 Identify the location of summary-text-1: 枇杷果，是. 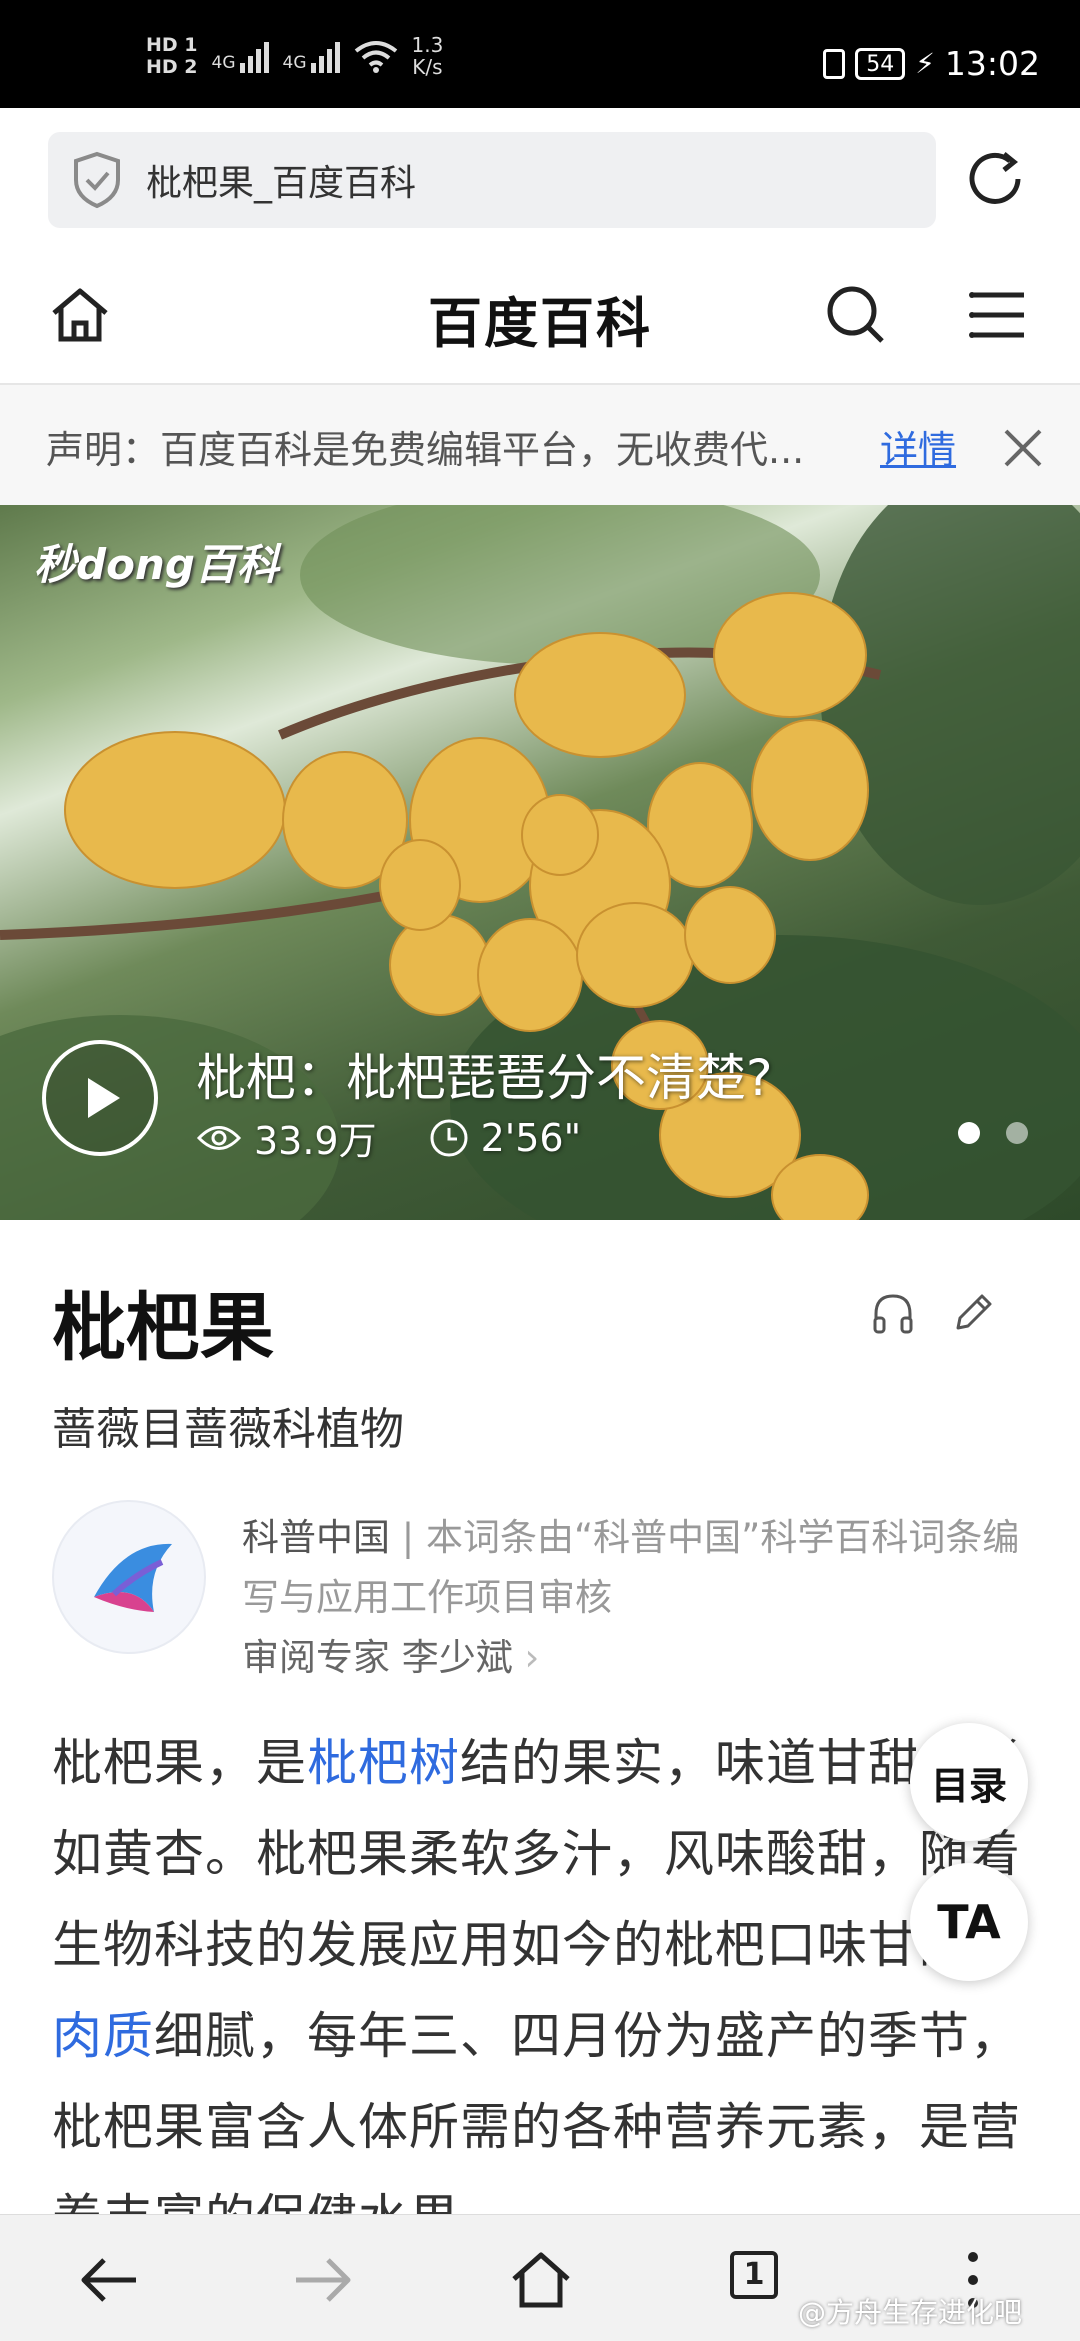
(179, 1763).